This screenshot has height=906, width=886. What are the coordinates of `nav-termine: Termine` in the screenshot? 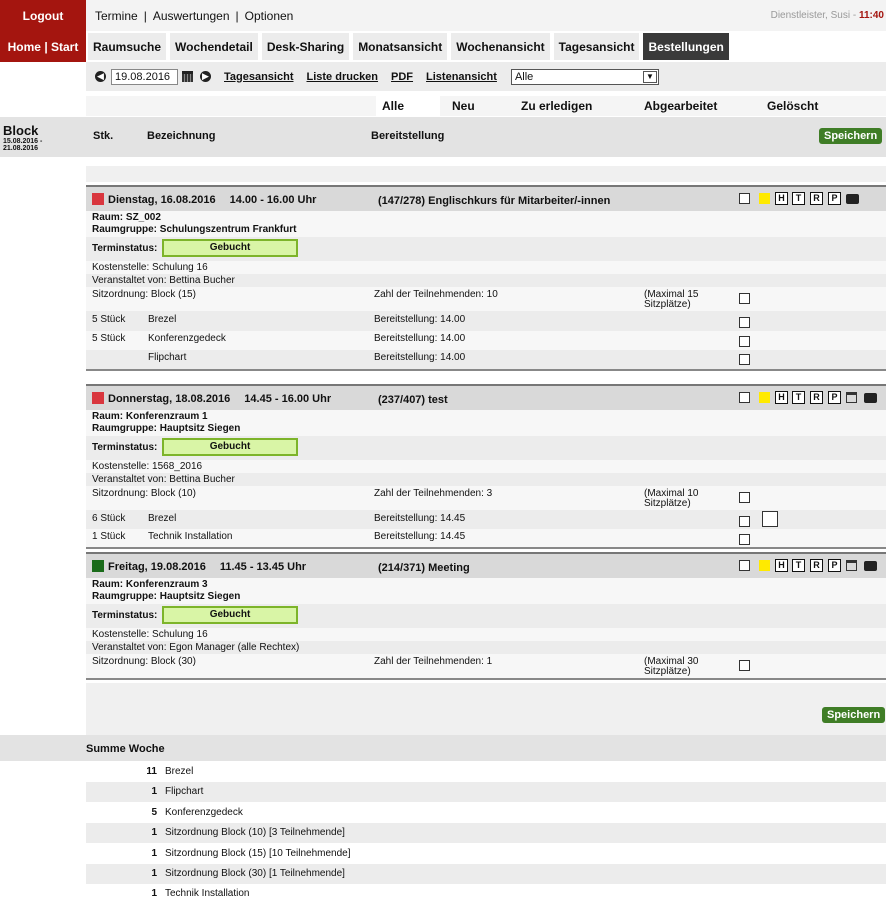 It's located at (116, 16).